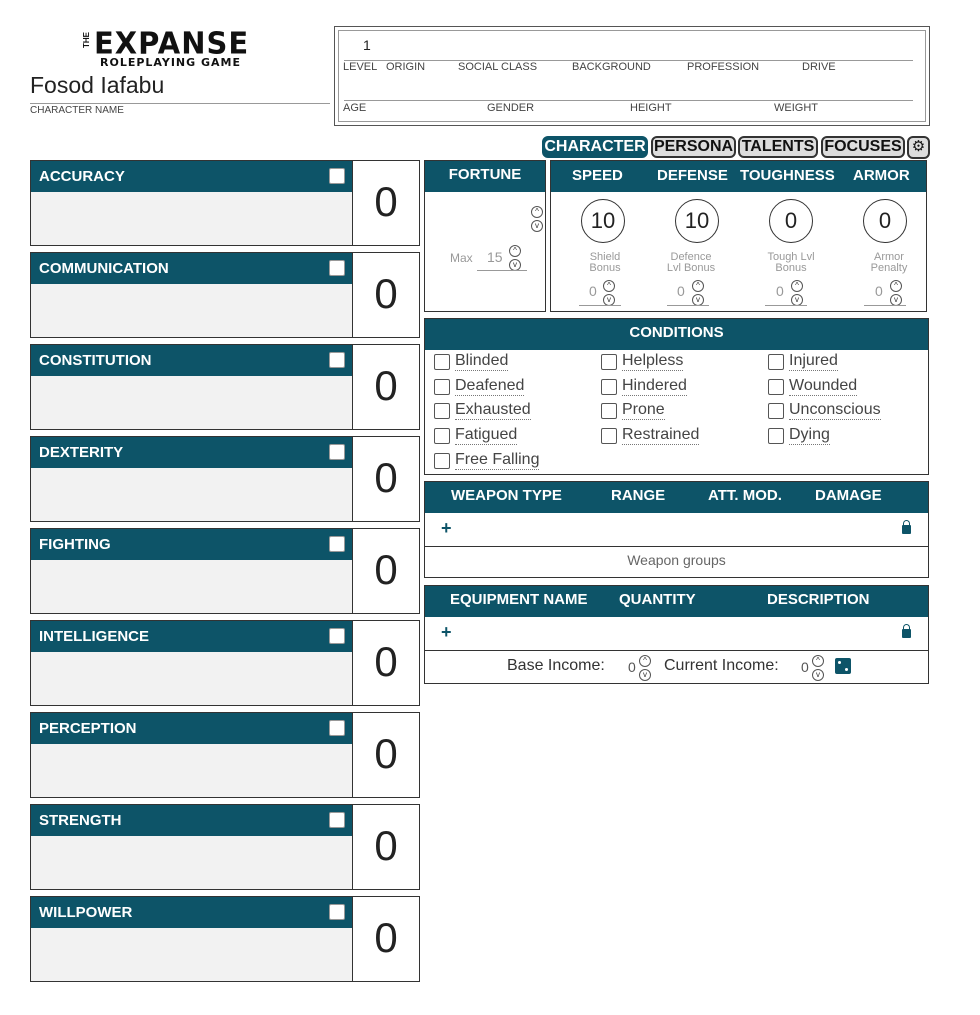 The image size is (980, 1015). What do you see at coordinates (896, 294) in the screenshot?
I see `armor-penalty-stepper: ^ v` at bounding box center [896, 294].